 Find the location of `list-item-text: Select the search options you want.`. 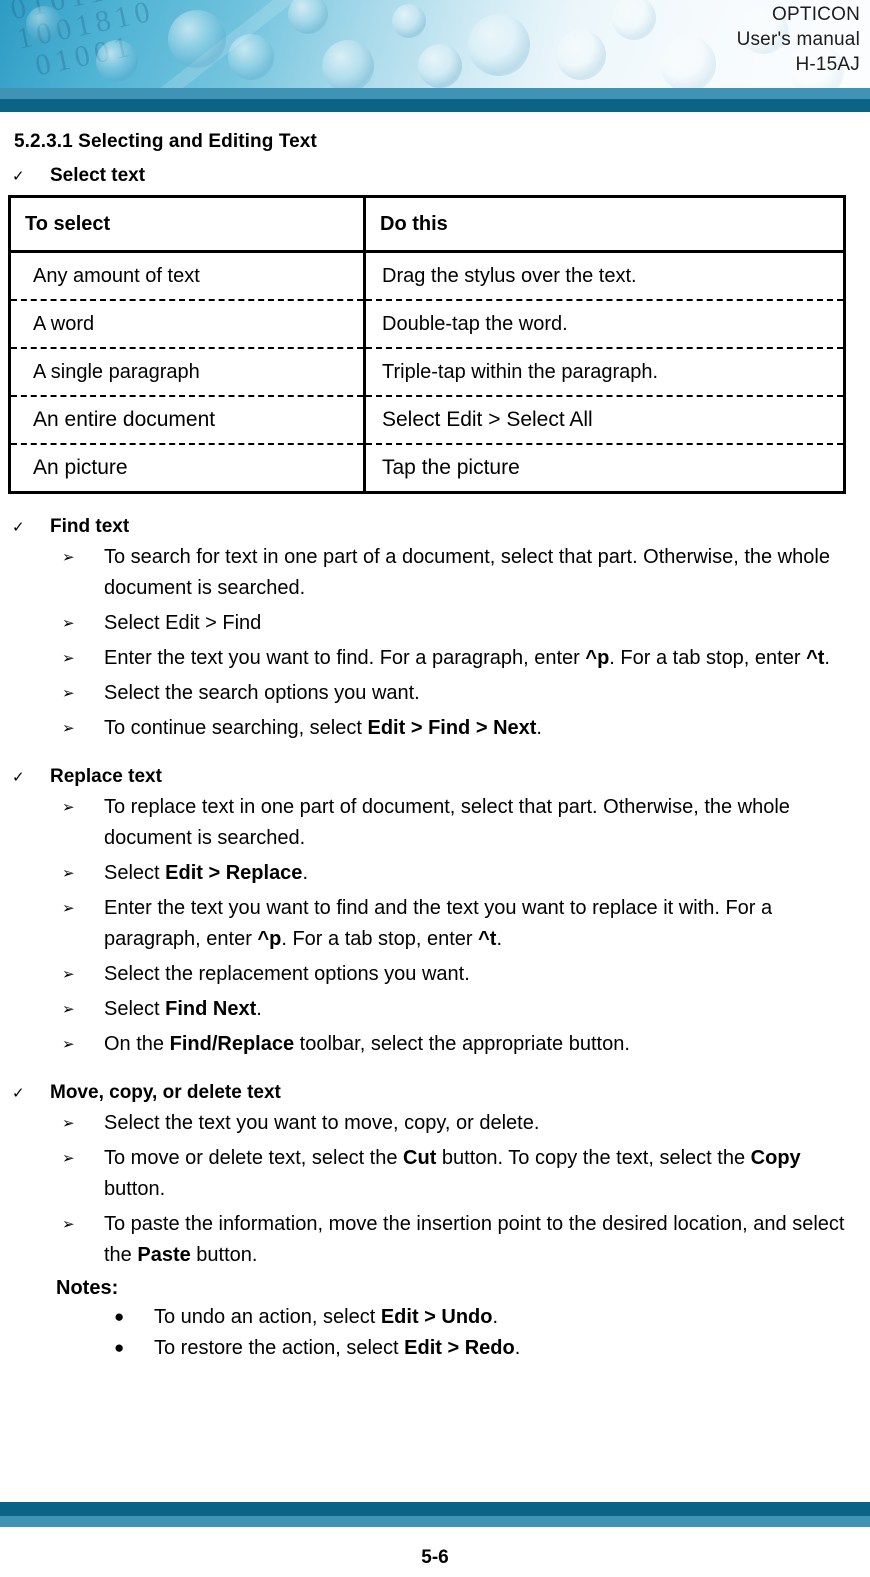

list-item-text: Select the search options you want. is located at coordinates (262, 693).